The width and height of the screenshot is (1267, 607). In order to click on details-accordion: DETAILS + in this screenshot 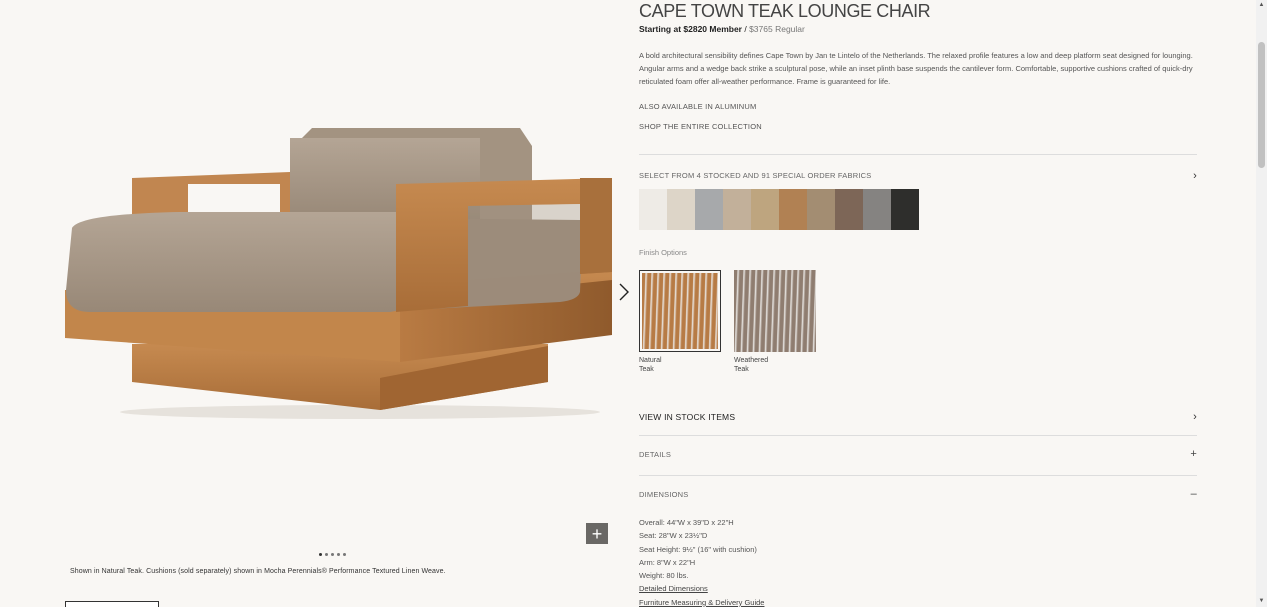, I will do `click(918, 454)`.